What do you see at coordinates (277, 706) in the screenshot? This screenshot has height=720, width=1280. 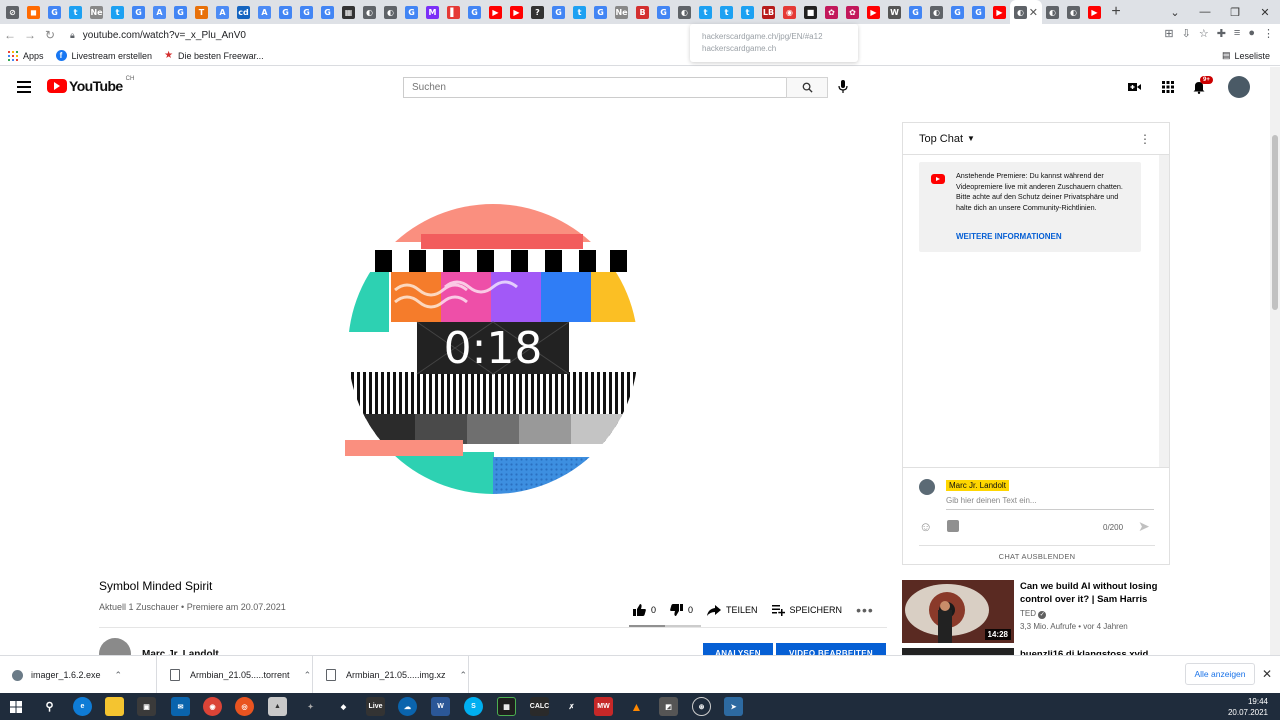 I see `app-icon: ▲` at bounding box center [277, 706].